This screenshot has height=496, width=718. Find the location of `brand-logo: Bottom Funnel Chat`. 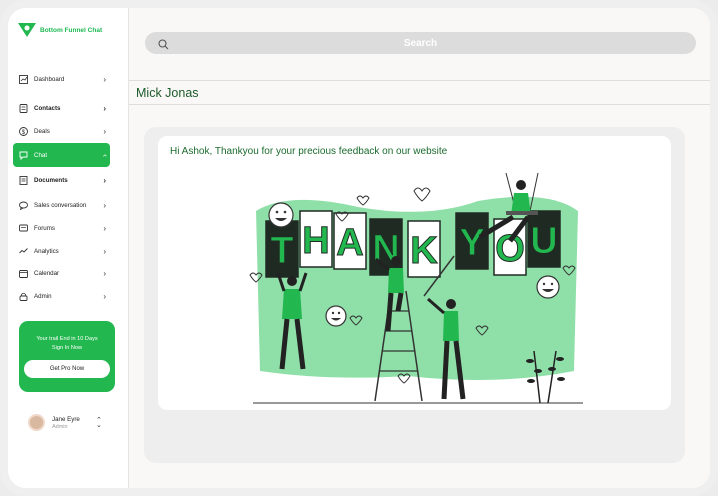

brand-logo: Bottom Funnel Chat is located at coordinates (60, 30).